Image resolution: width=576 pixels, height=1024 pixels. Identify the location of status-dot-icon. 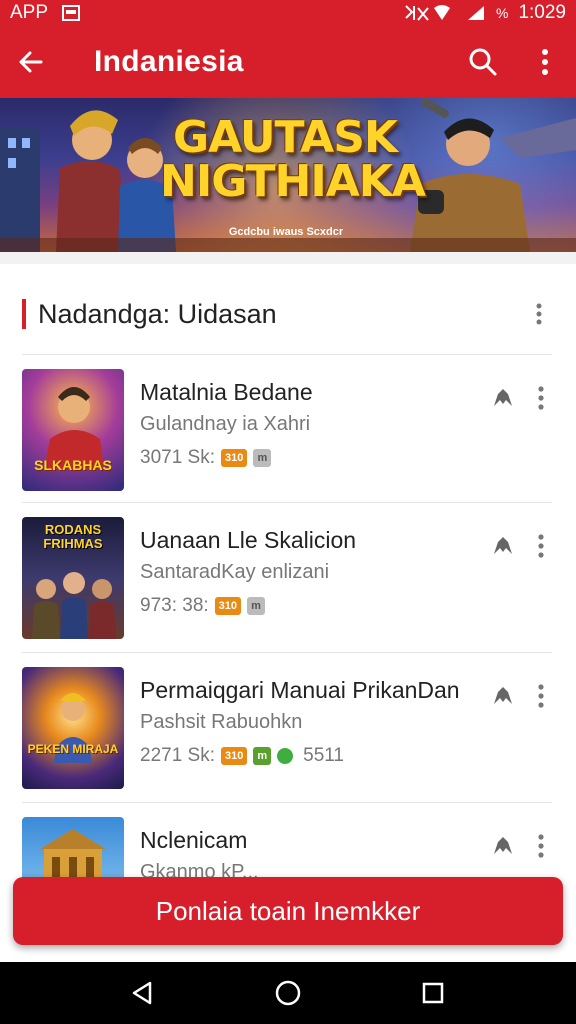
(285, 756).